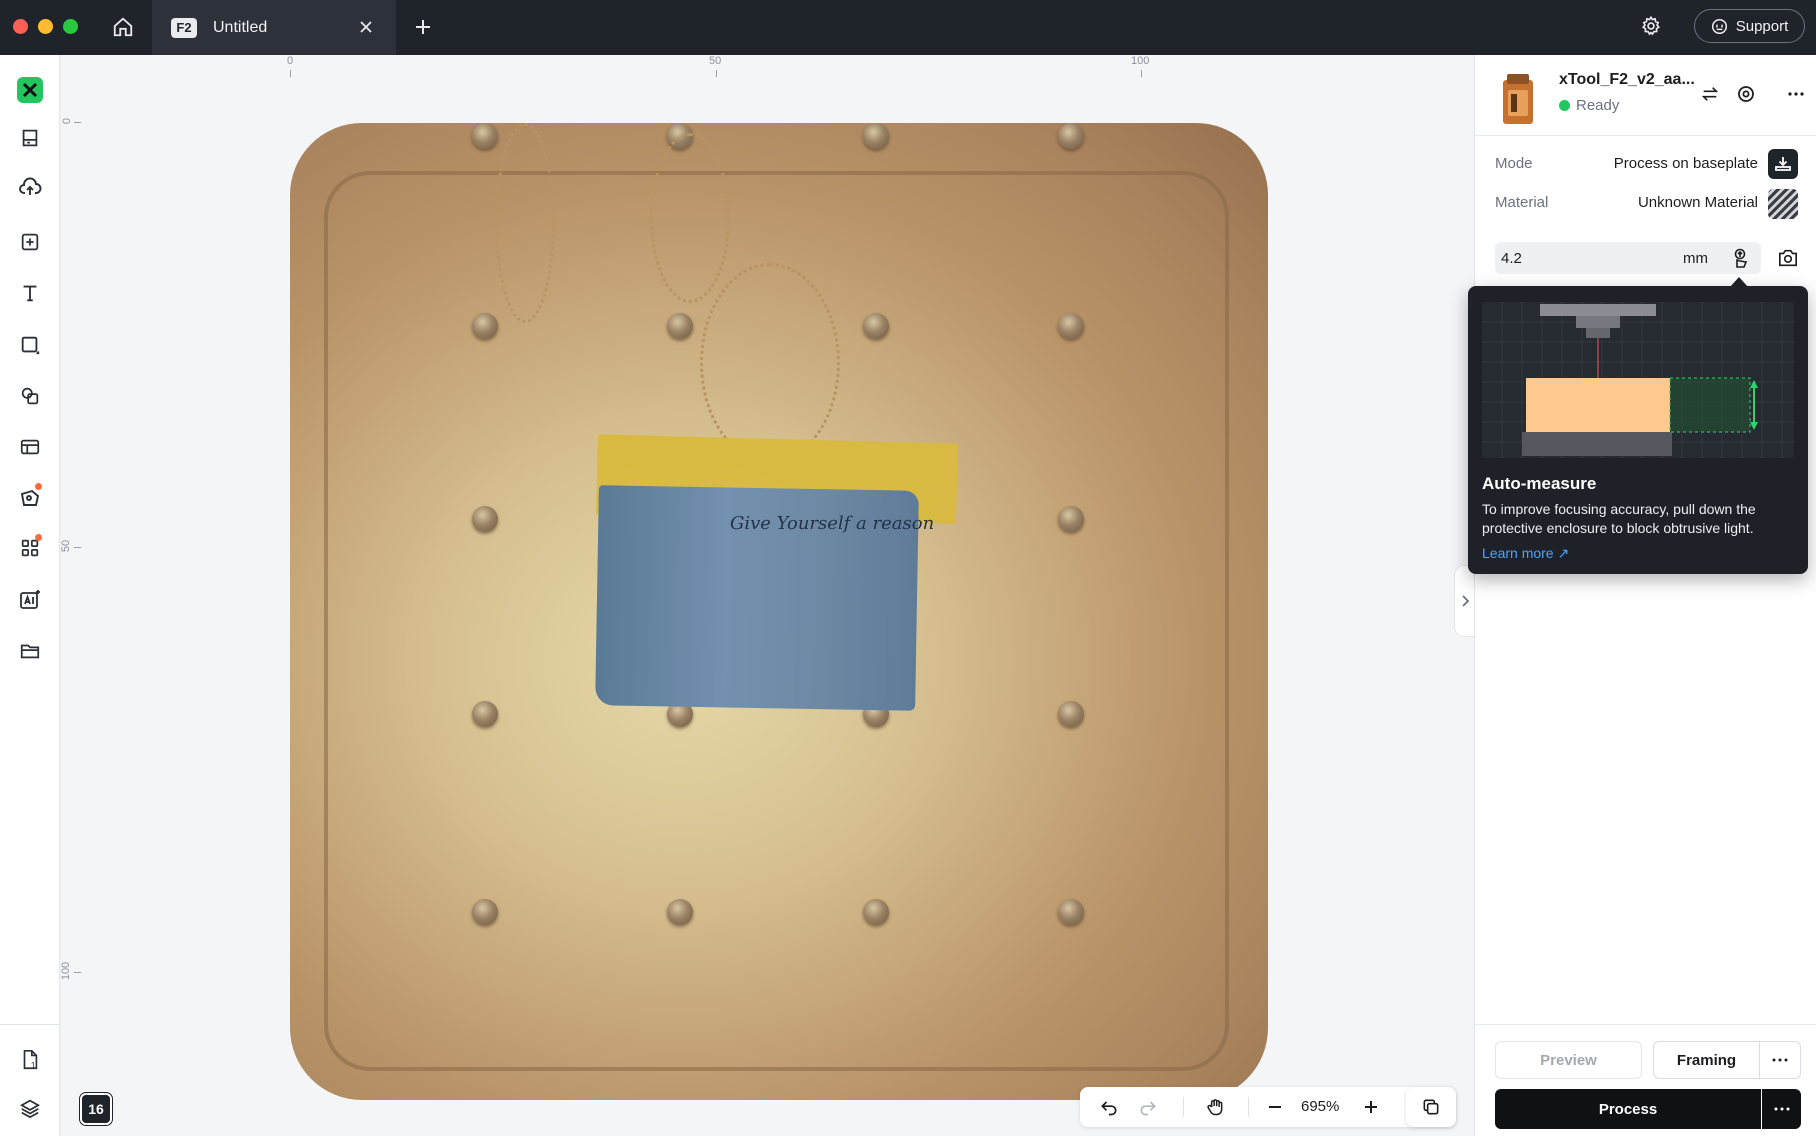 This screenshot has width=1816, height=1136. What do you see at coordinates (1568, 1060) in the screenshot?
I see `preview-button: Preview` at bounding box center [1568, 1060].